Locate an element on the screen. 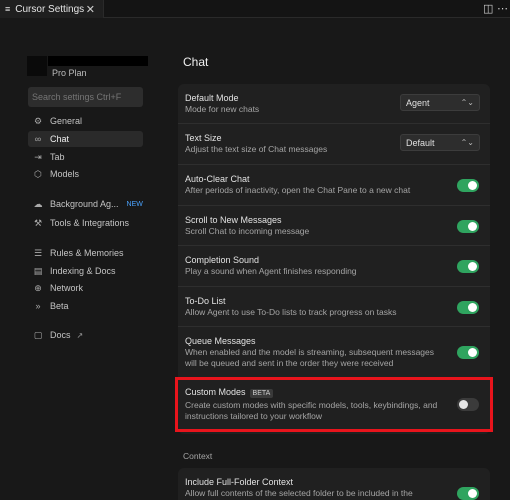 The width and height of the screenshot is (510, 500). sidebar-item-docs: ▢ Docs ↗ is located at coordinates (85, 335).